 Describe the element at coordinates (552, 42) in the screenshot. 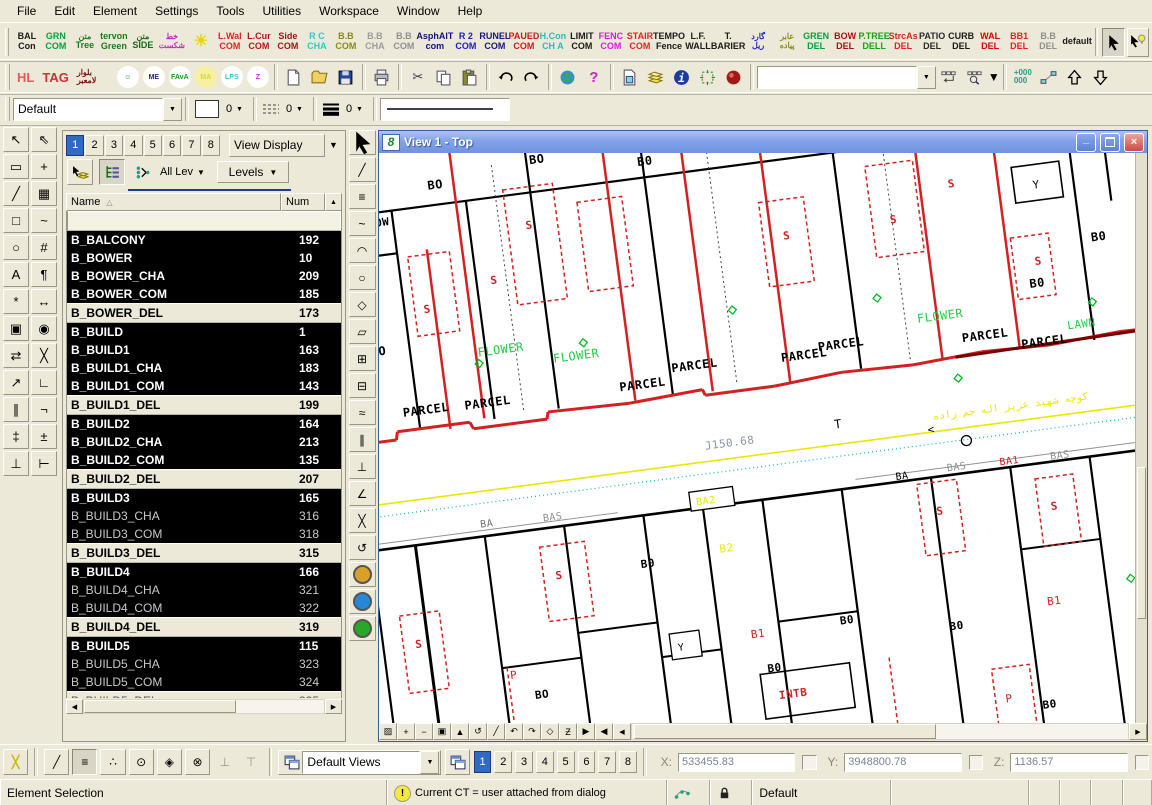

I see `command-button: H.Con CH A` at that location.